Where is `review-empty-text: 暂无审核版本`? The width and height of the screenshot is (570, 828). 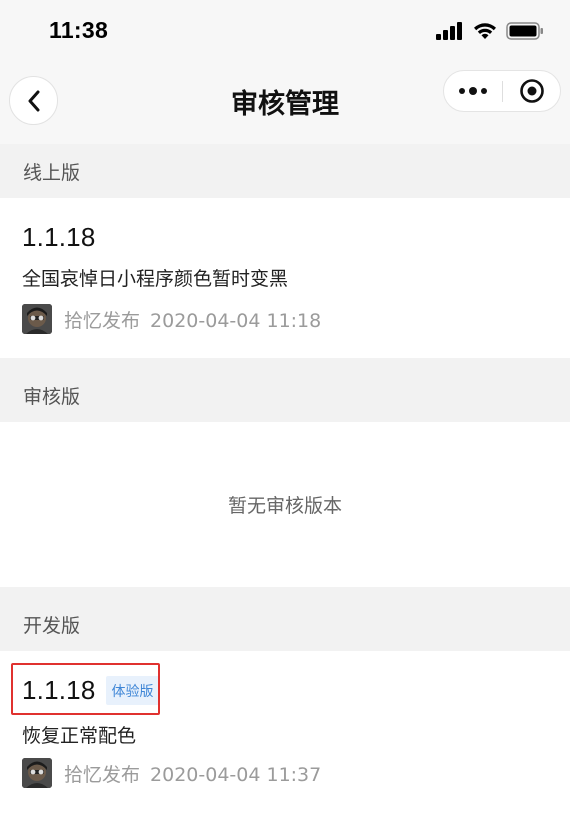
review-empty-text: 暂无审核版本 is located at coordinates (284, 506).